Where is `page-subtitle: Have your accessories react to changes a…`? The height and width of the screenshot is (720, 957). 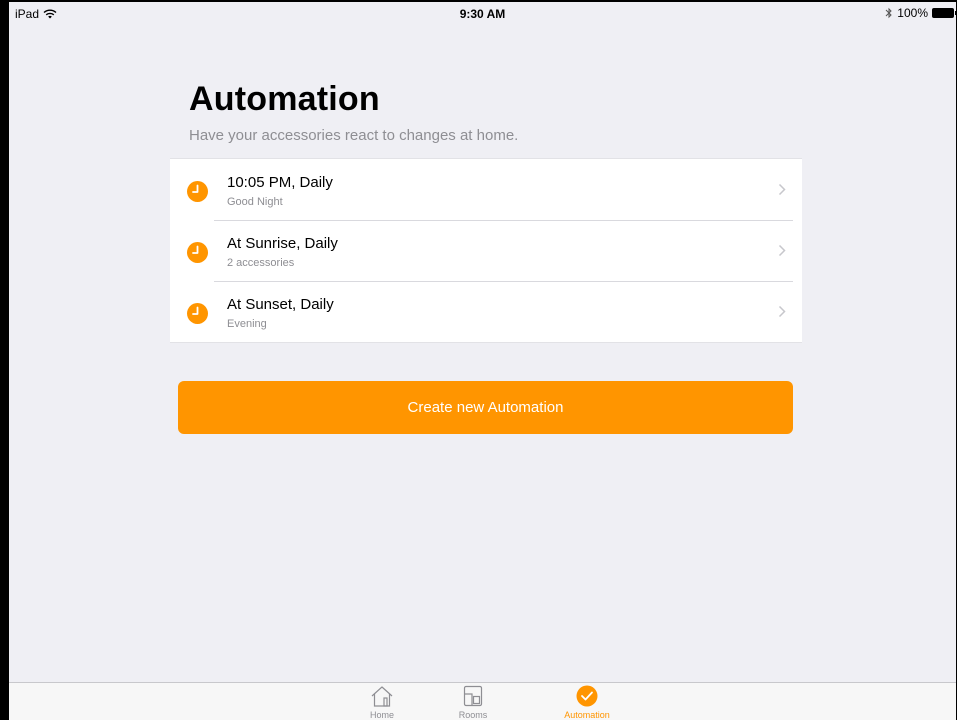 page-subtitle: Have your accessories react to changes a… is located at coordinates (354, 135).